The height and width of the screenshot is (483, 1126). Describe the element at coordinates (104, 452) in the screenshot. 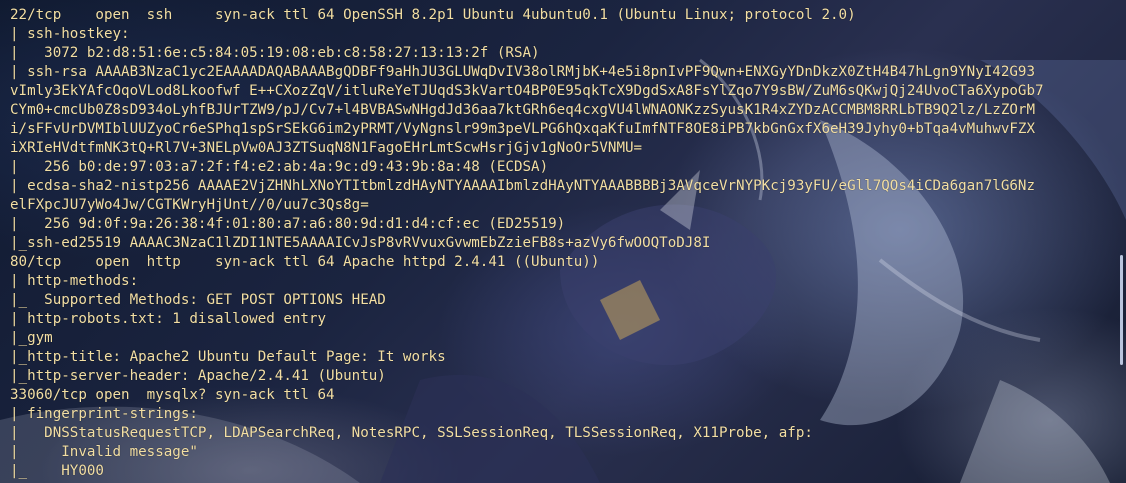

I see `output-line: | Invalid message"` at that location.